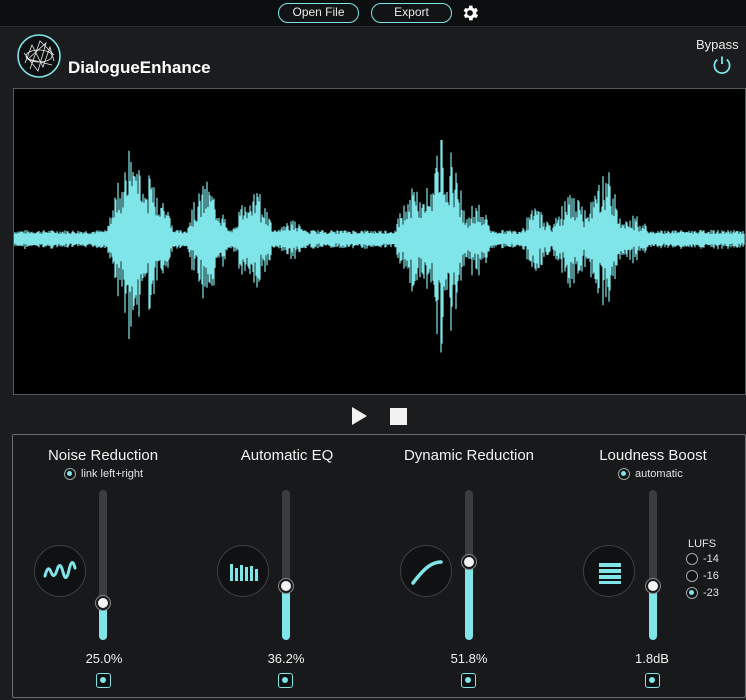 Image resolution: width=746 pixels, height=700 pixels. Describe the element at coordinates (653, 565) in the screenshot. I see `loudness-boost-slider` at that location.